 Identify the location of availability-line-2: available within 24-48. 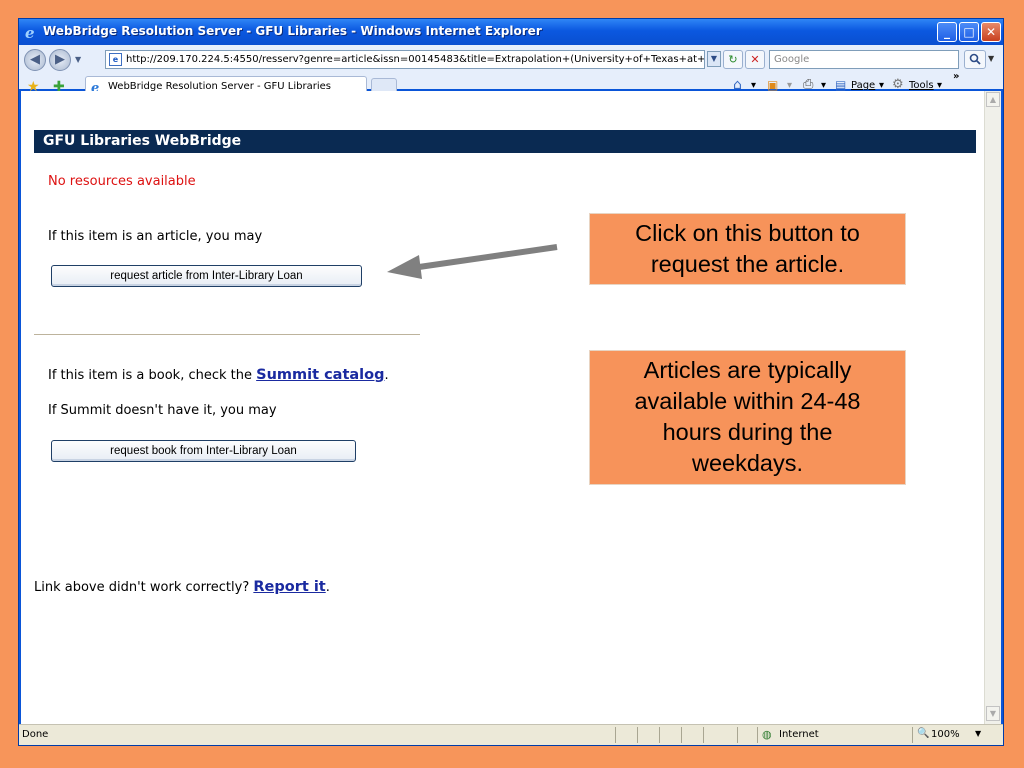
(747, 401).